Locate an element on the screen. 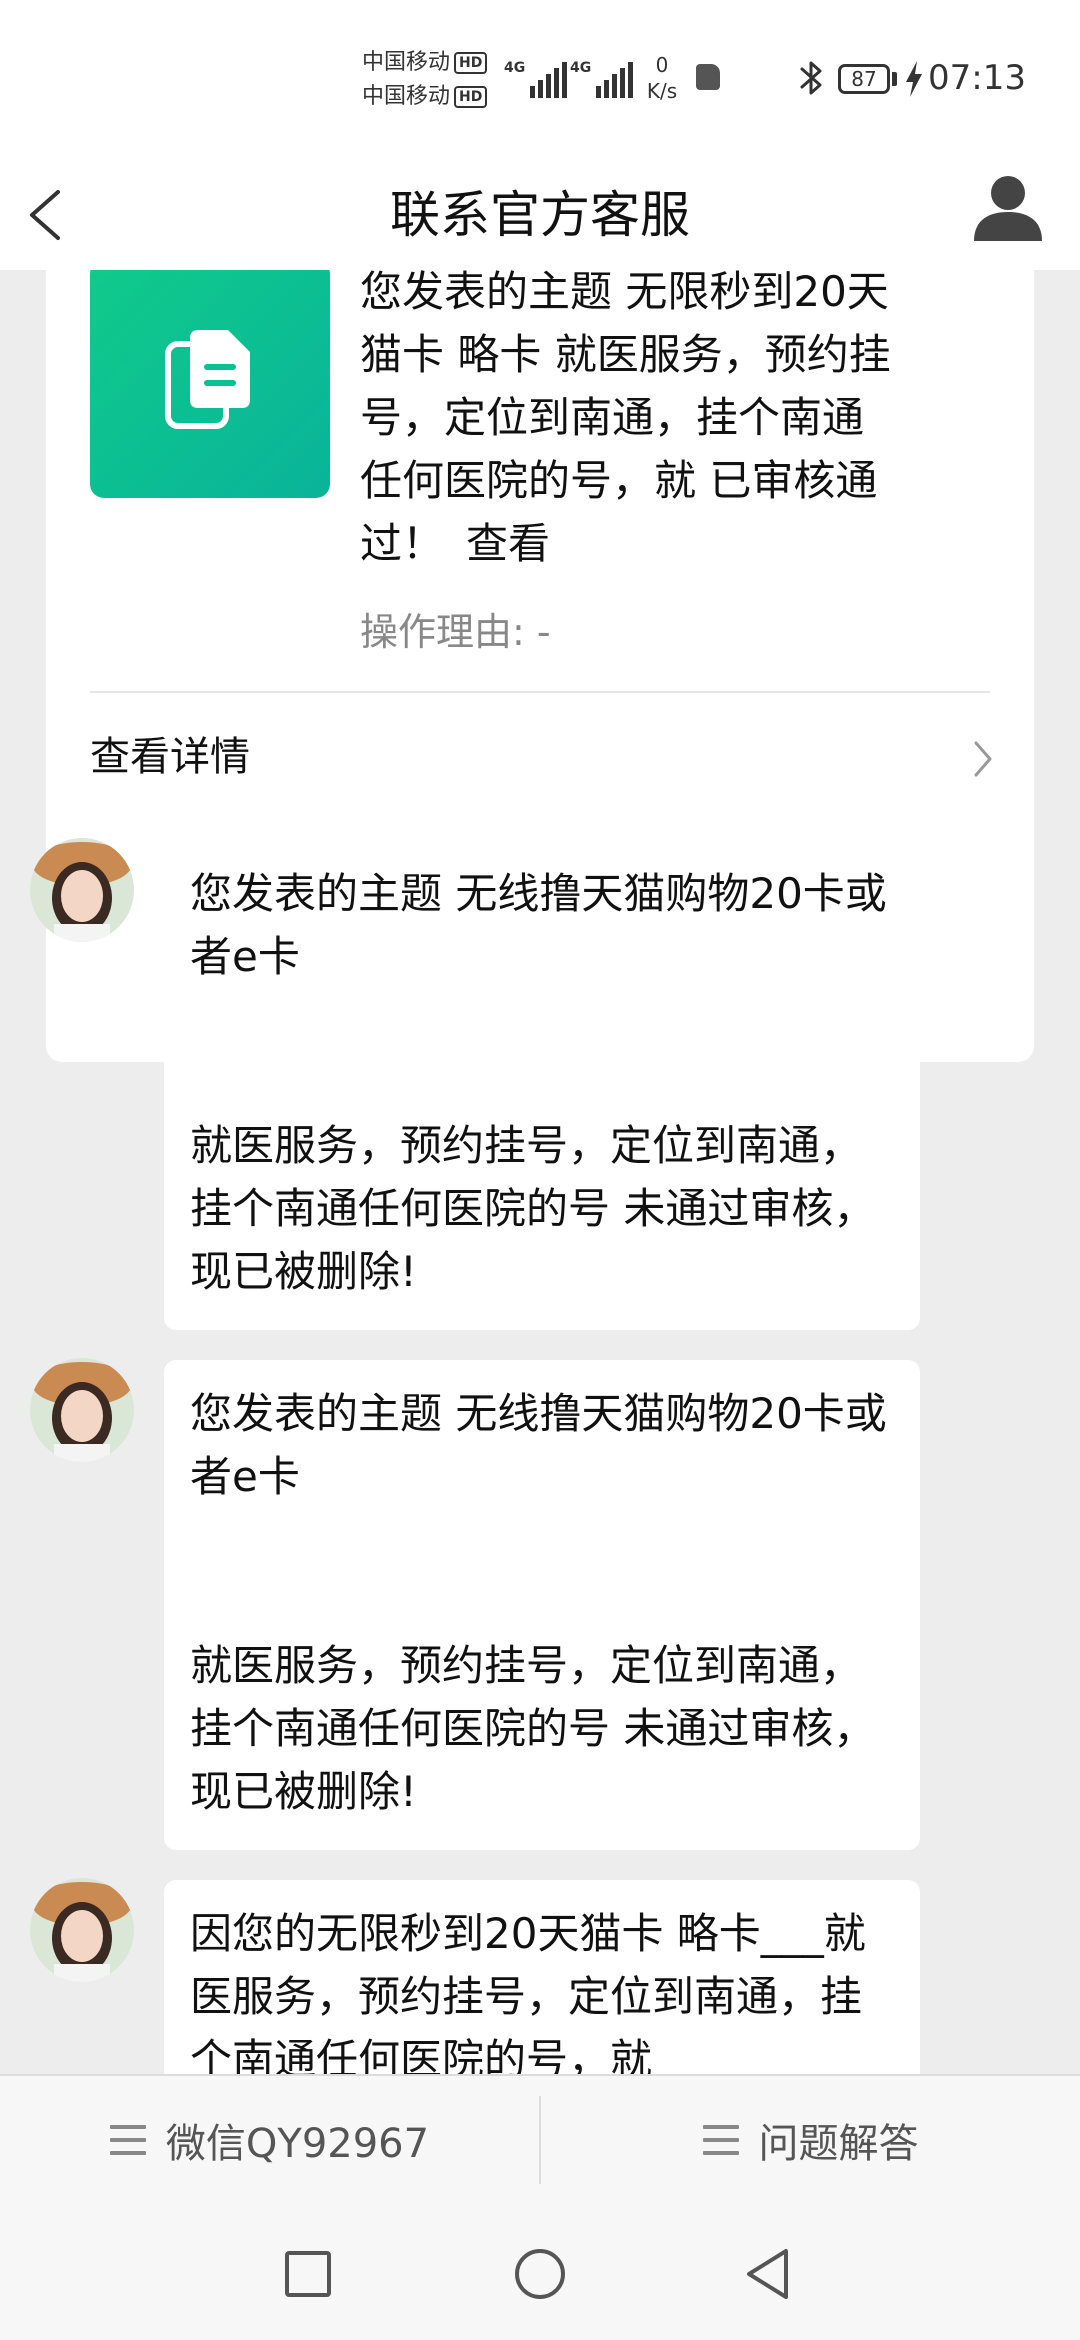 This screenshot has width=1080, height=2340. app-header: 联系官方客服 is located at coordinates (540, 215).